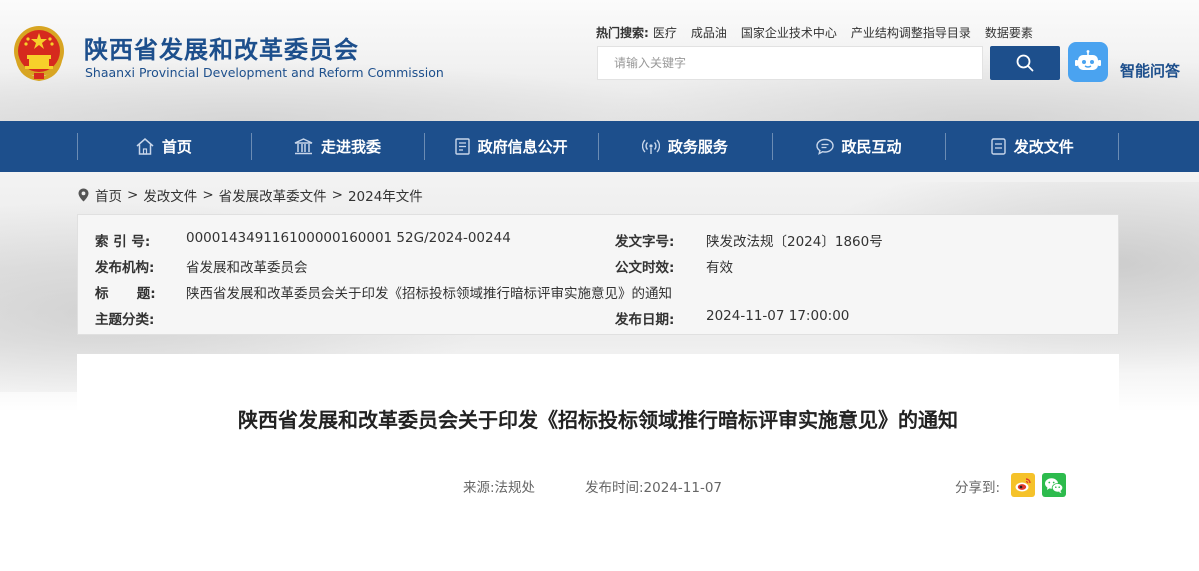  I want to click on robot-icon, so click(1088, 60).